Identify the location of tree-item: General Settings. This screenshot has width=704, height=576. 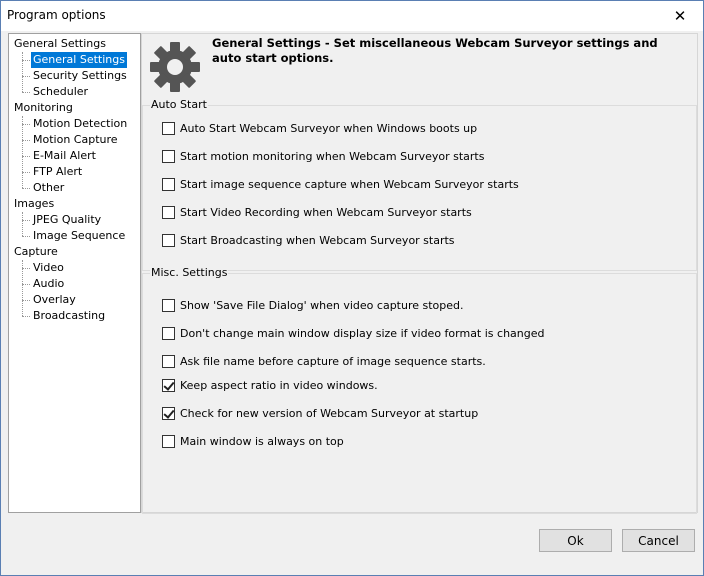
(79, 60).